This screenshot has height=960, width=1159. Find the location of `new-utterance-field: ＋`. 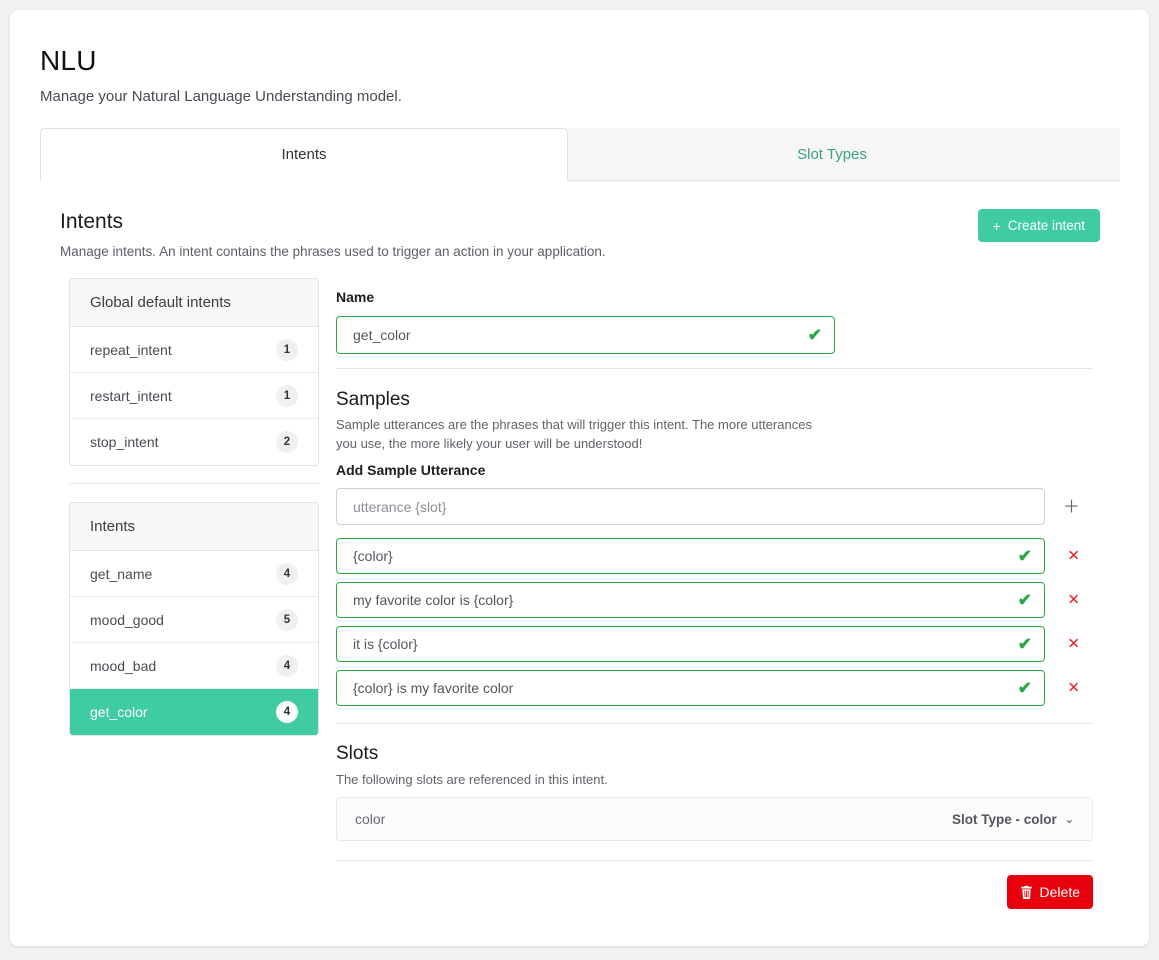

new-utterance-field: ＋ is located at coordinates (708, 506).